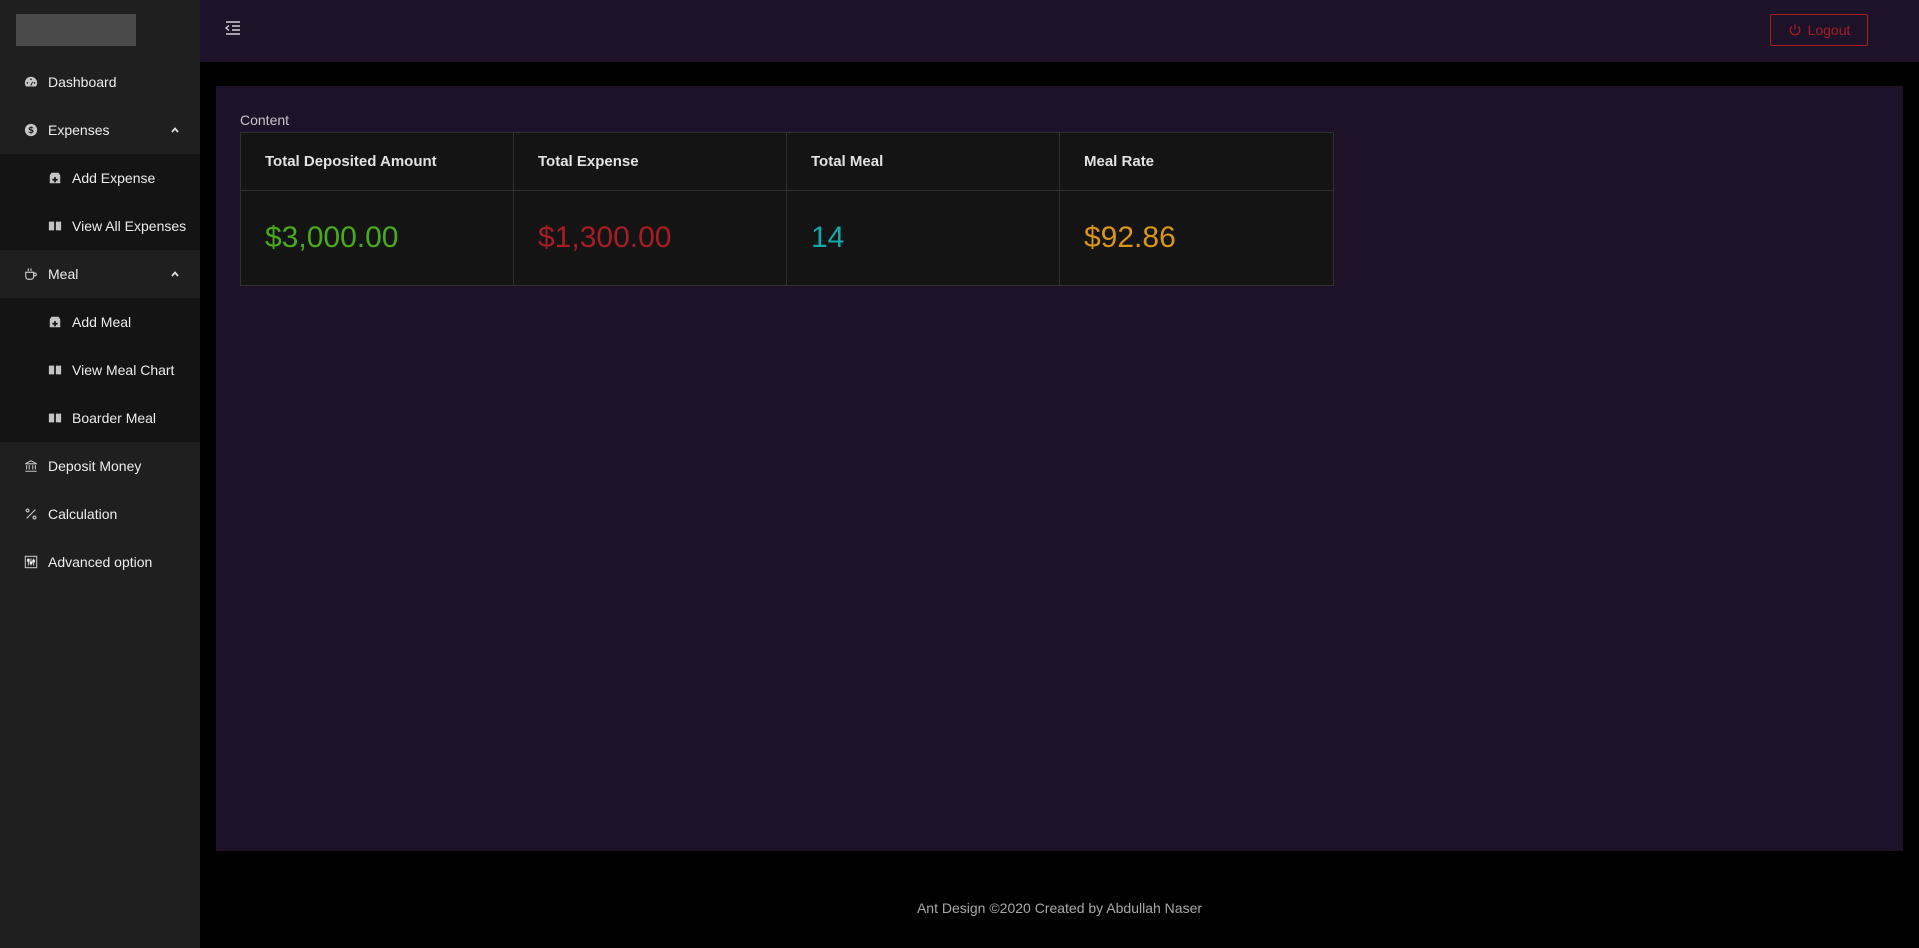  I want to click on sidebar-item-label: Meal, so click(63, 274).